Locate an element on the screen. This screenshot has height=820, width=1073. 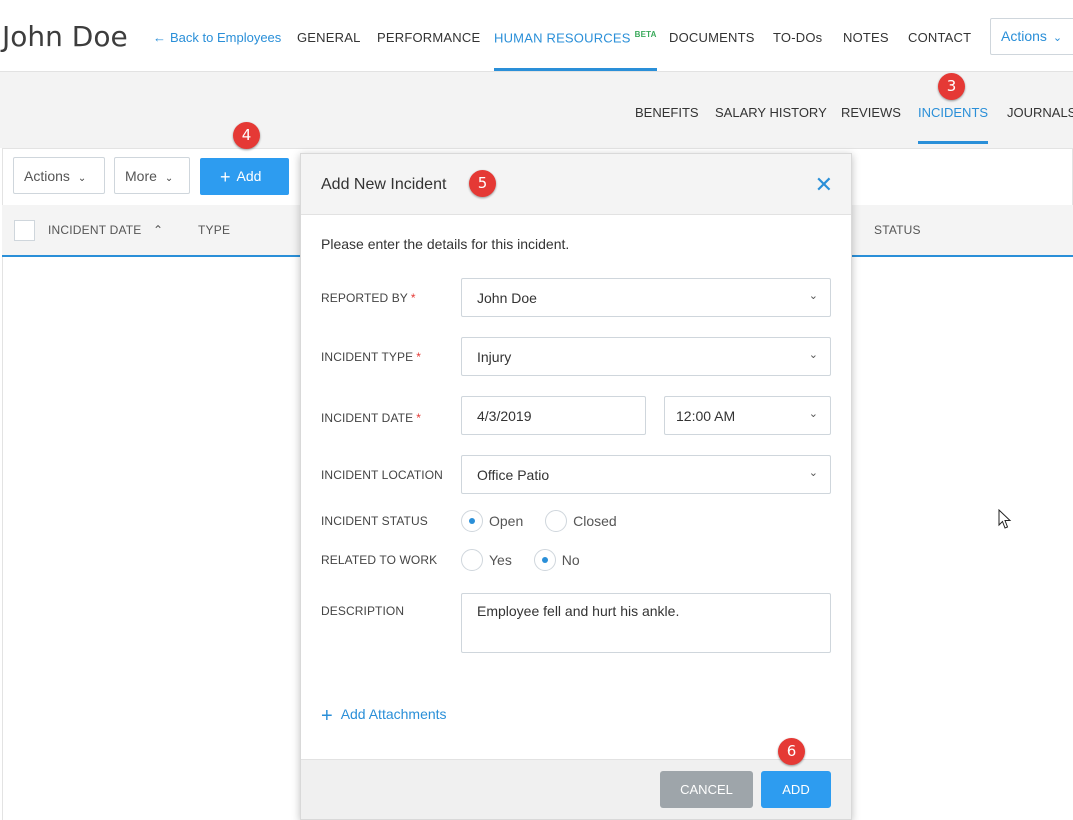
tab-todos-label: TO-DOs is located at coordinates (798, 37).